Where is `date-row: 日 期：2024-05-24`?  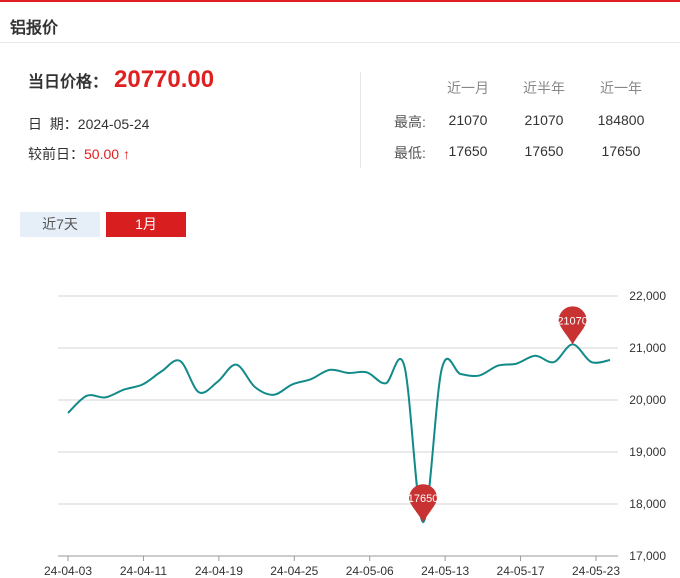
date-row: 日 期：2024-05-24 is located at coordinates (88, 124).